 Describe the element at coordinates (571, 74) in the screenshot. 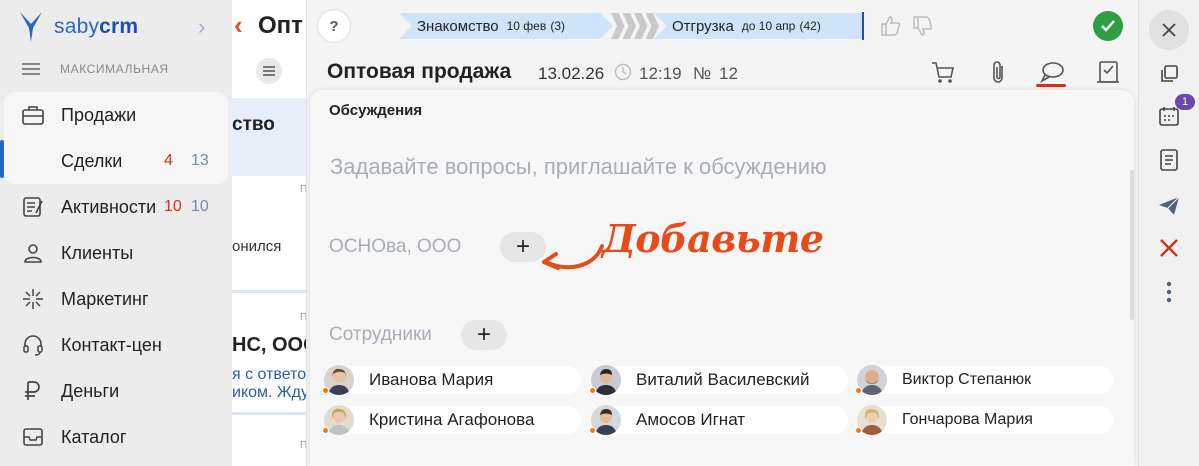

I see `deal-date: 13.02.26` at that location.